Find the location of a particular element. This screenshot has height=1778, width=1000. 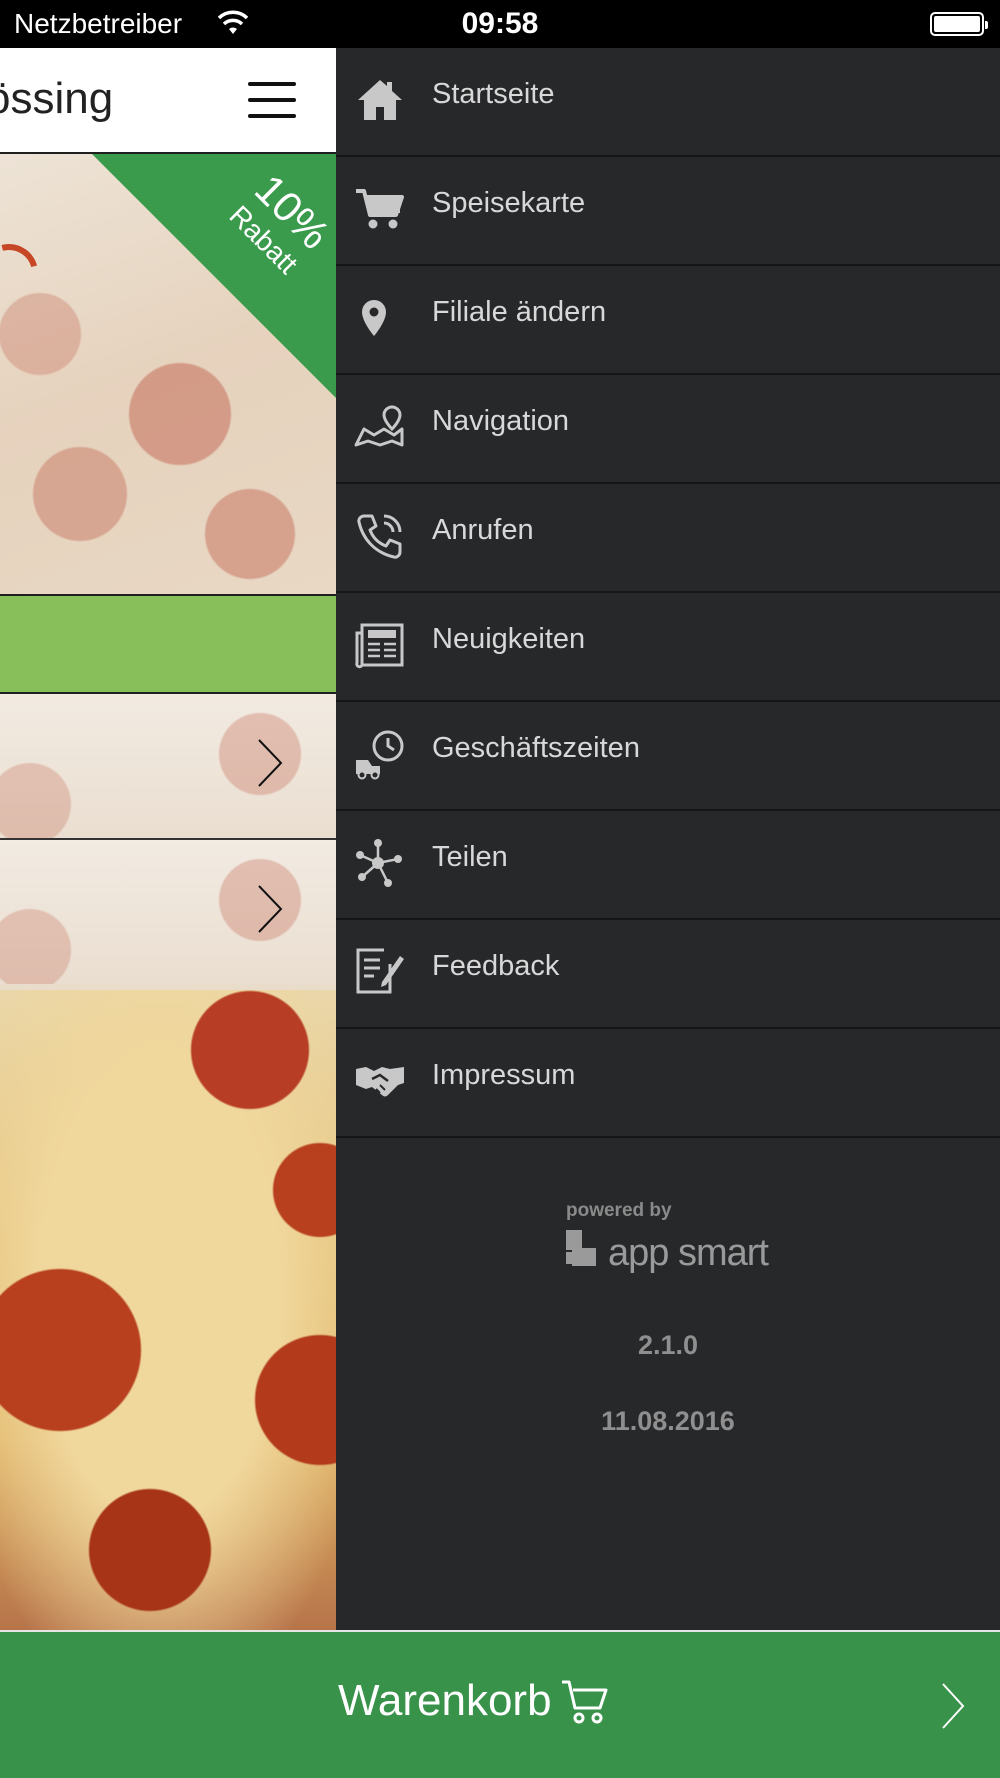

release-date: 11.08.2016 is located at coordinates (668, 1421).